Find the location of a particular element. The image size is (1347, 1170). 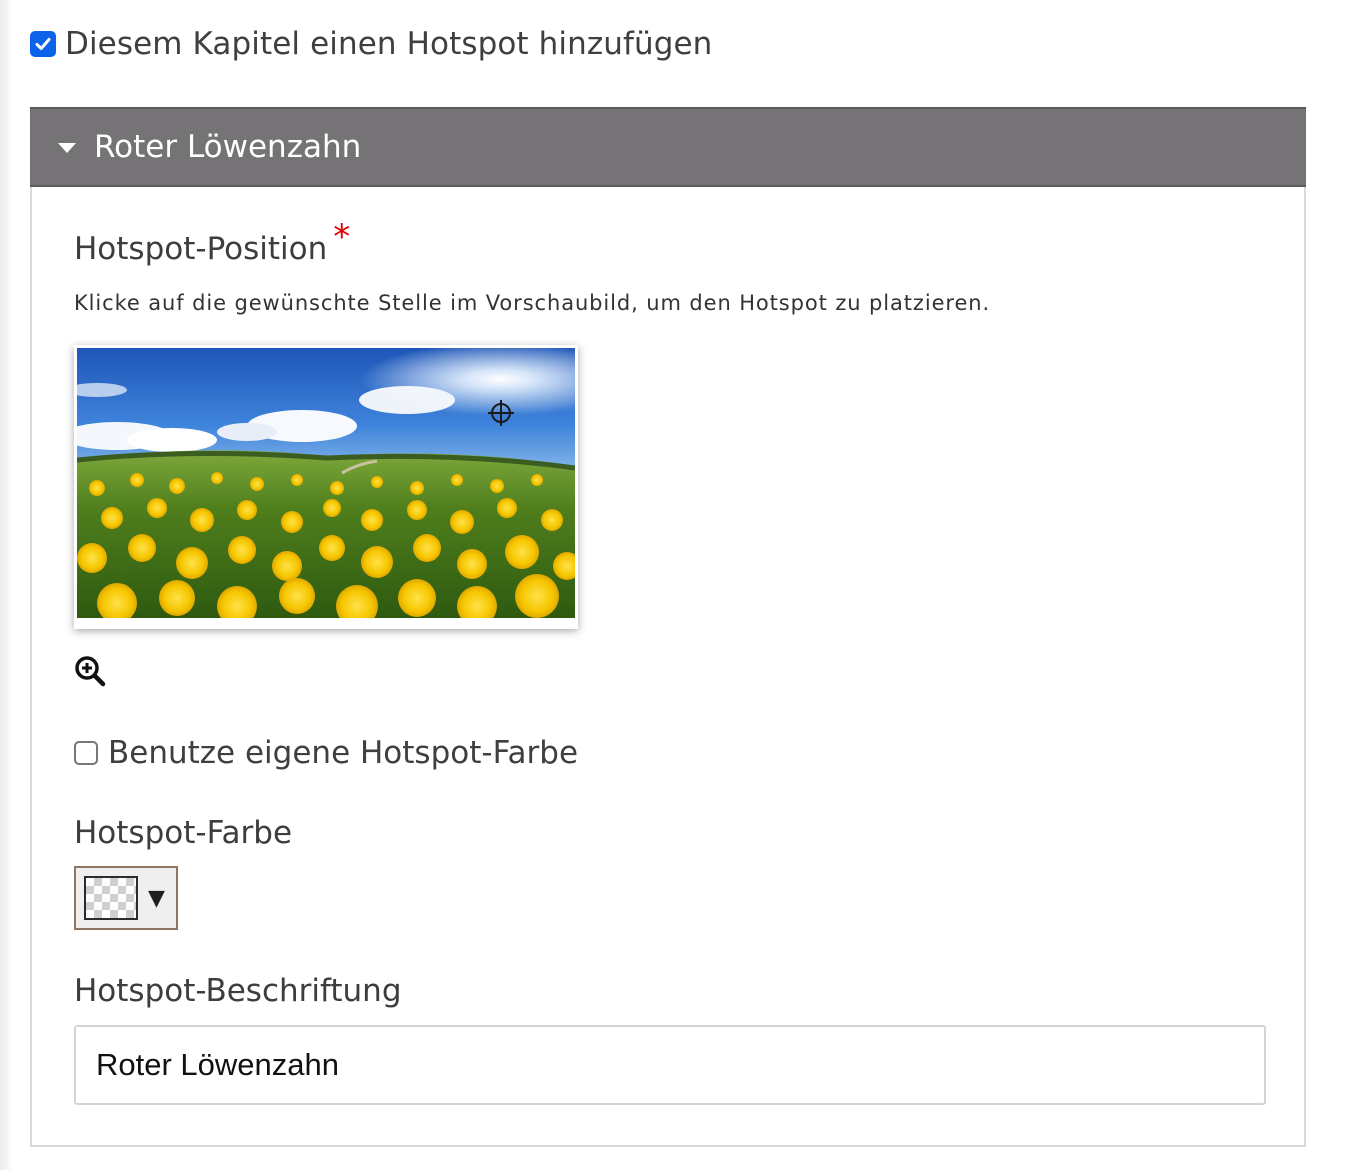

color-swatch is located at coordinates (111, 898).